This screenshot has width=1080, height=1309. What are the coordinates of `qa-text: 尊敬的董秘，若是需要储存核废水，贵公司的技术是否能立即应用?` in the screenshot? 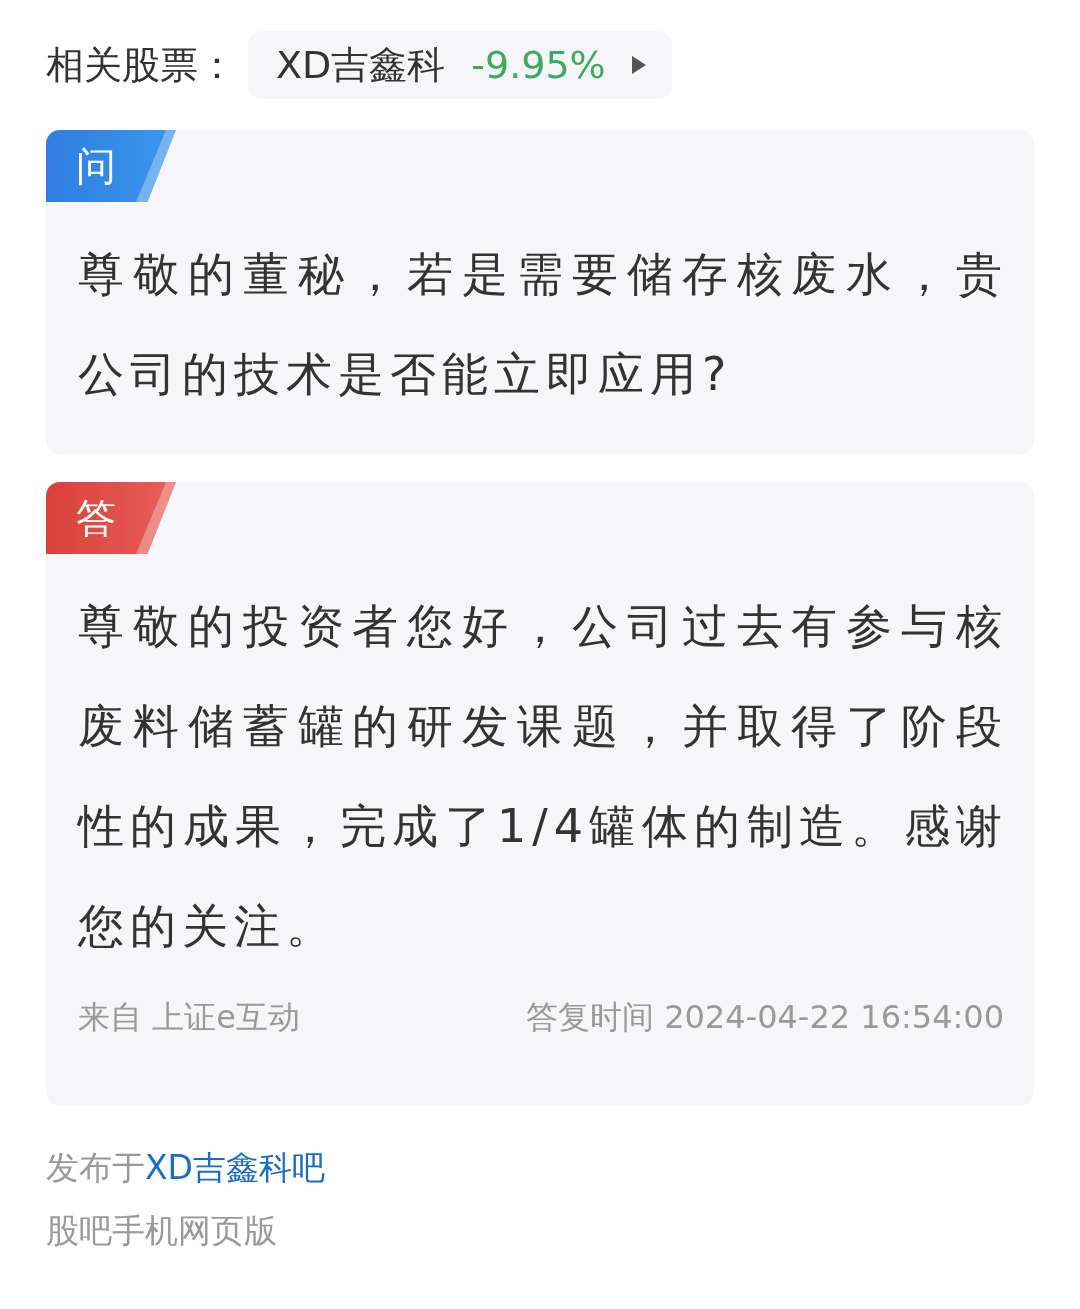 It's located at (543, 324).